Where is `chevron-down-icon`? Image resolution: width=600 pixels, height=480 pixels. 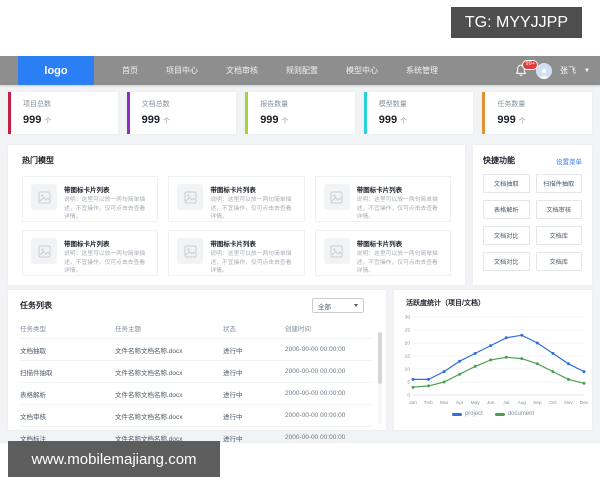 chevron-down-icon is located at coordinates (356, 305).